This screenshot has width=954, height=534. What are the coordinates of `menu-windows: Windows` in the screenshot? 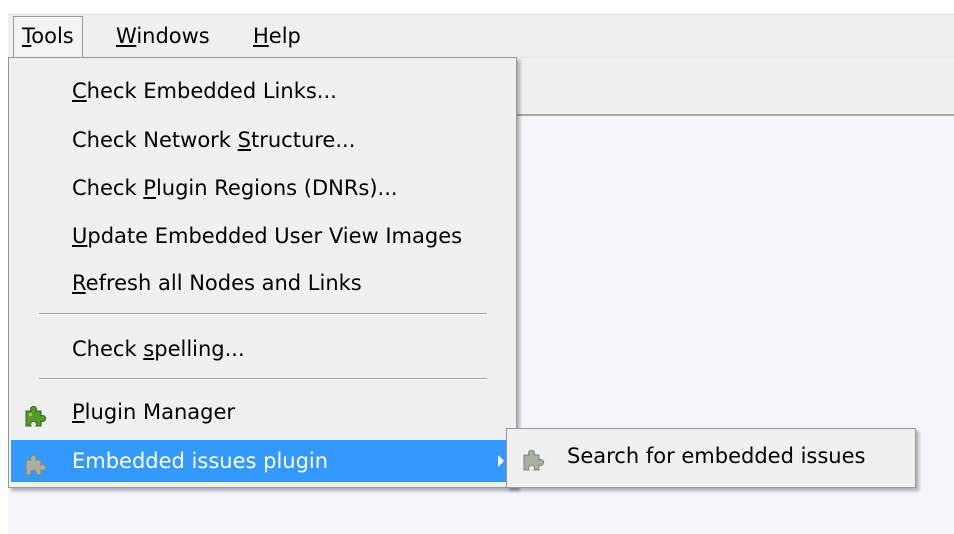 It's located at (163, 36).